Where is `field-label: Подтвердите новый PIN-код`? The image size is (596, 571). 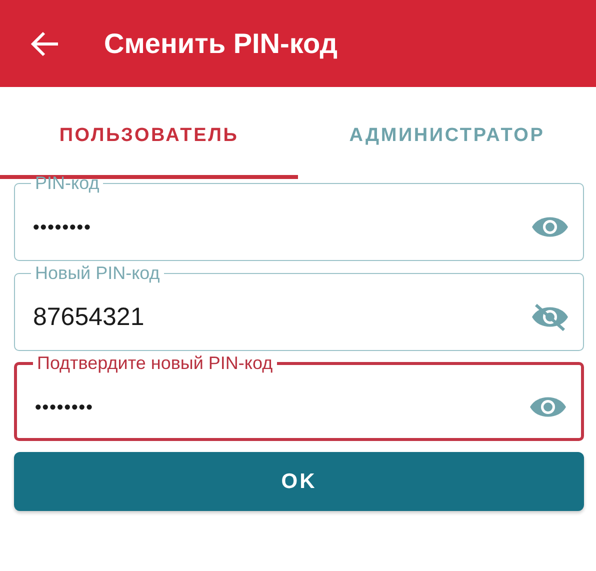
field-label: Подтвердите новый PIN-код is located at coordinates (155, 363).